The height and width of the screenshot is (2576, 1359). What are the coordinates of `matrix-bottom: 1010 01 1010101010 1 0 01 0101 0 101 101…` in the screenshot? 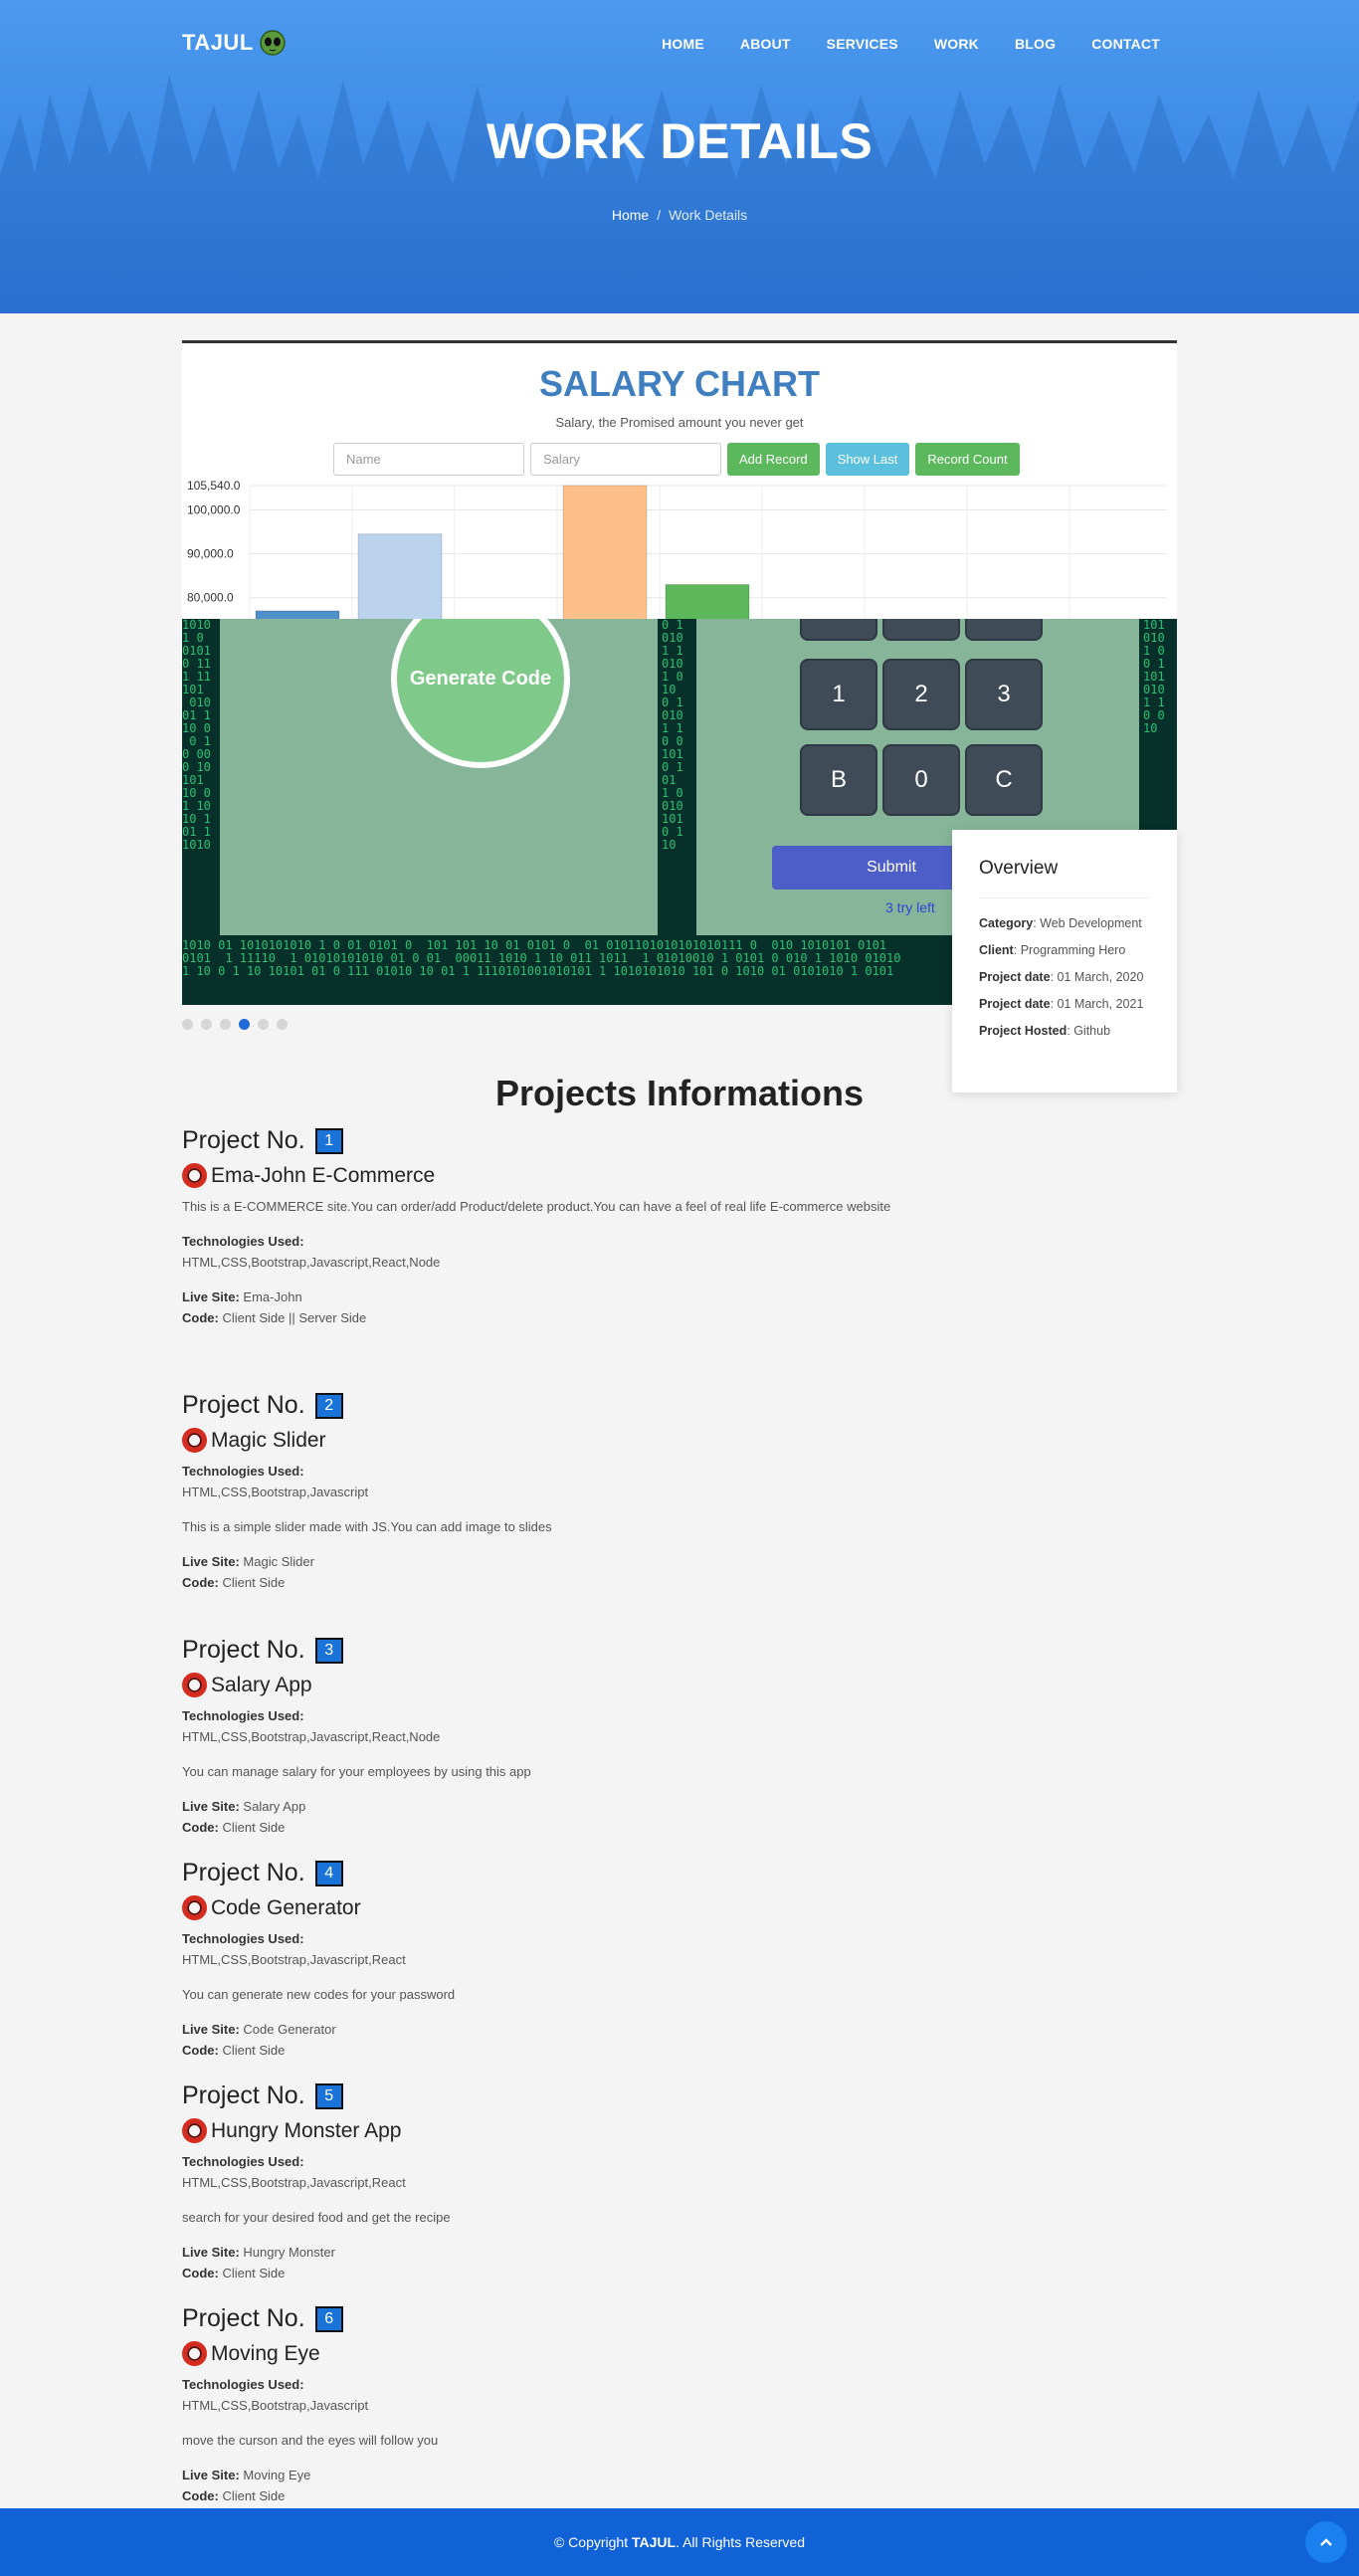 It's located at (541, 958).